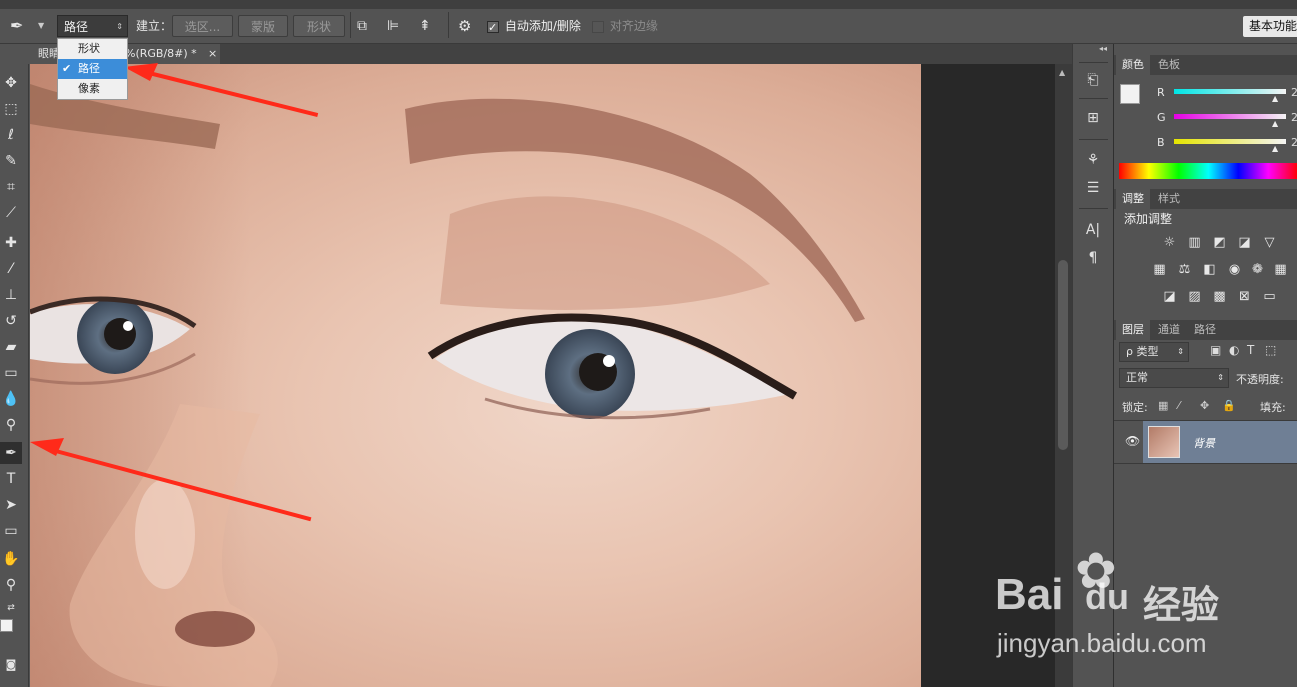  Describe the element at coordinates (1269, 296) in the screenshot. I see `gradient-map-icon: ▭` at that location.